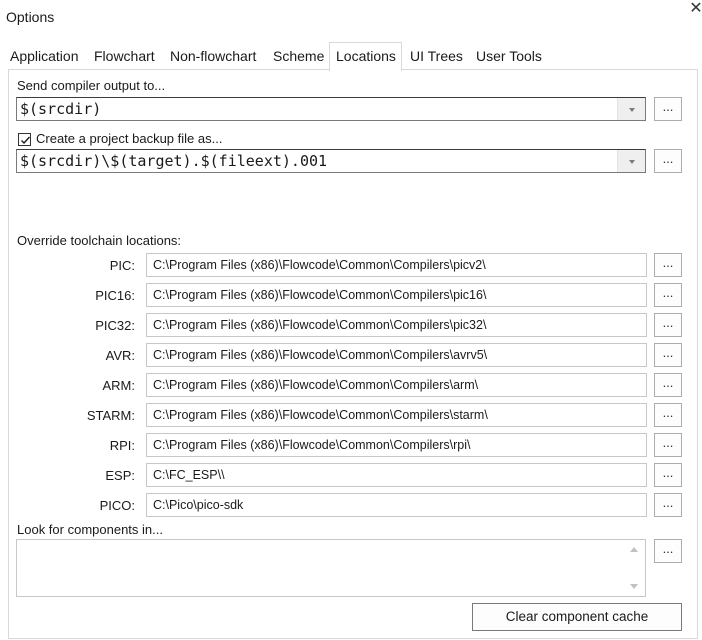 This screenshot has height=640, width=702. What do you see at coordinates (198, 505) in the screenshot?
I see `toolchain-pico-path: C:\Pico\pico-sdk` at bounding box center [198, 505].